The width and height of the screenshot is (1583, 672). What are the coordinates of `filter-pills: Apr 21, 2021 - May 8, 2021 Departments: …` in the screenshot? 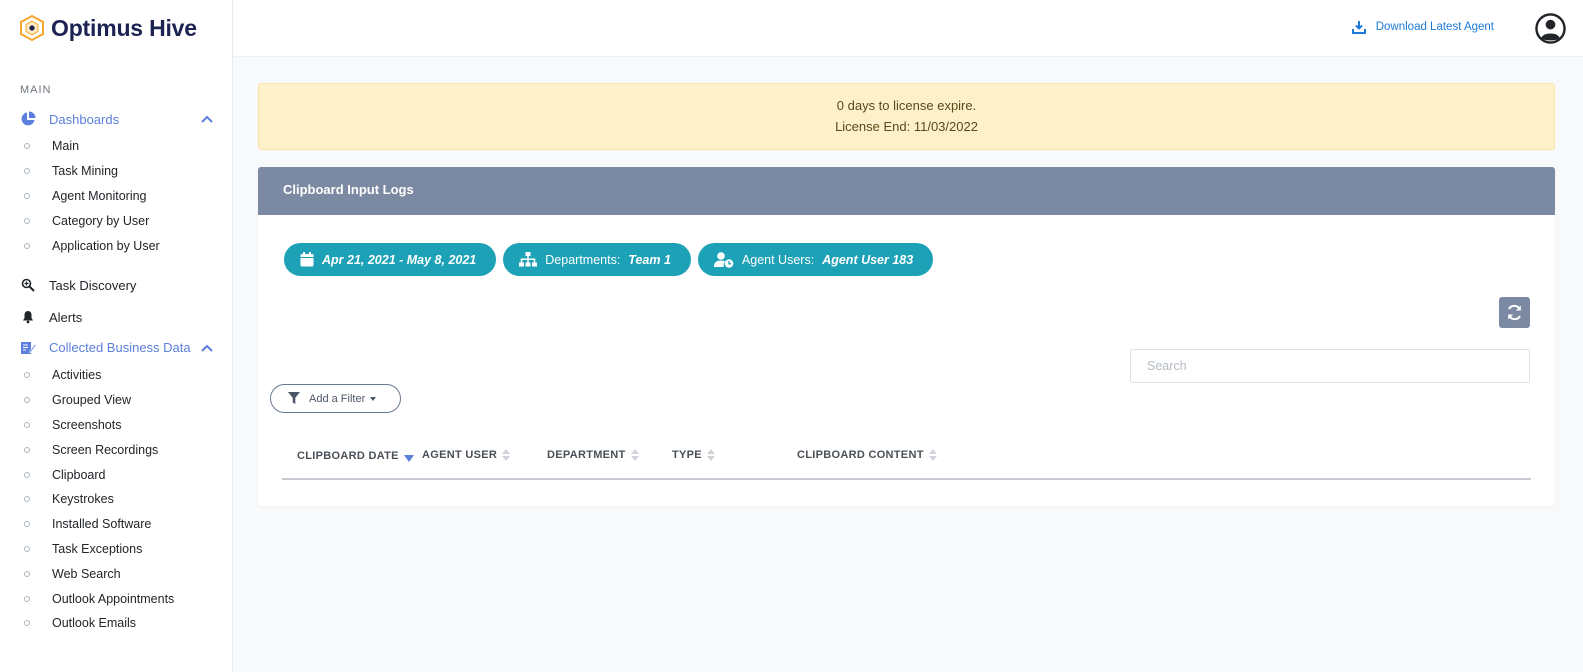 It's located at (609, 259).